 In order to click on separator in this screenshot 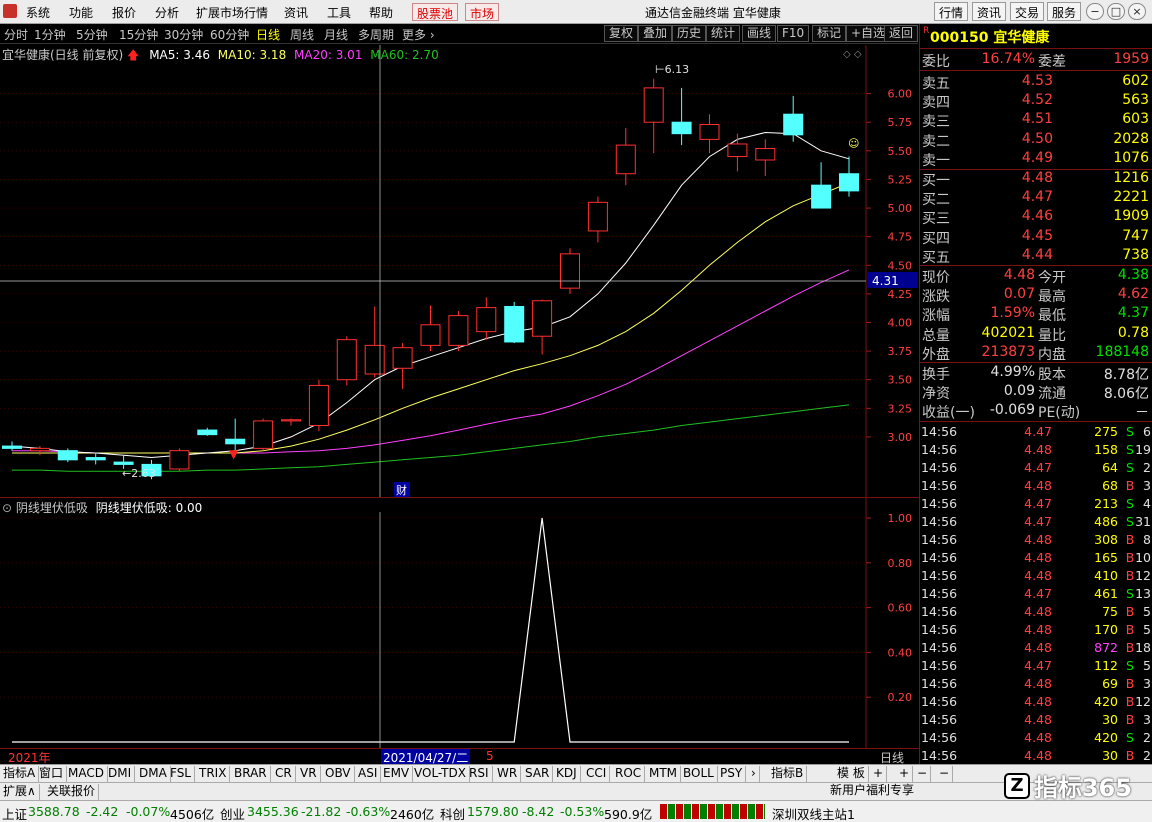, I will do `click(1036, 70)`.